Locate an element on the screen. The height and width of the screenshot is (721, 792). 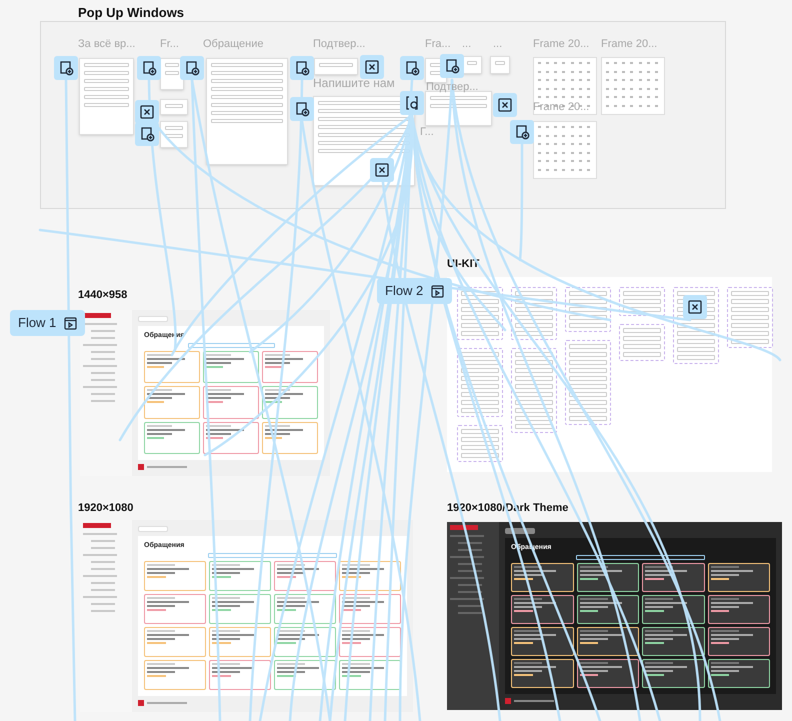
flow-start-button: Flow 2 is located at coordinates (414, 291).